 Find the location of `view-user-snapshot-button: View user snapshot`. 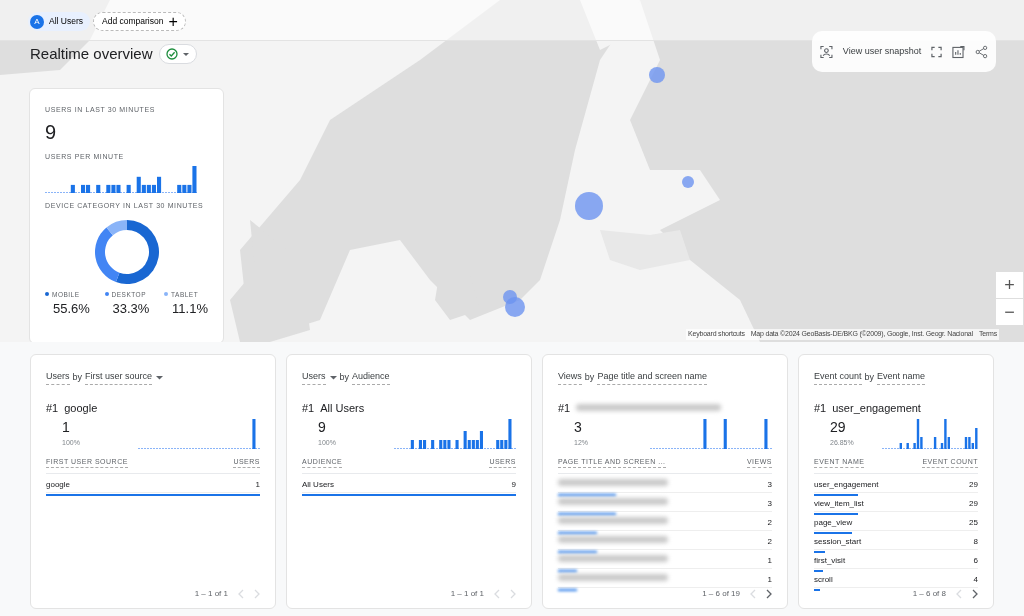

view-user-snapshot-button: View user snapshot is located at coordinates (882, 51).